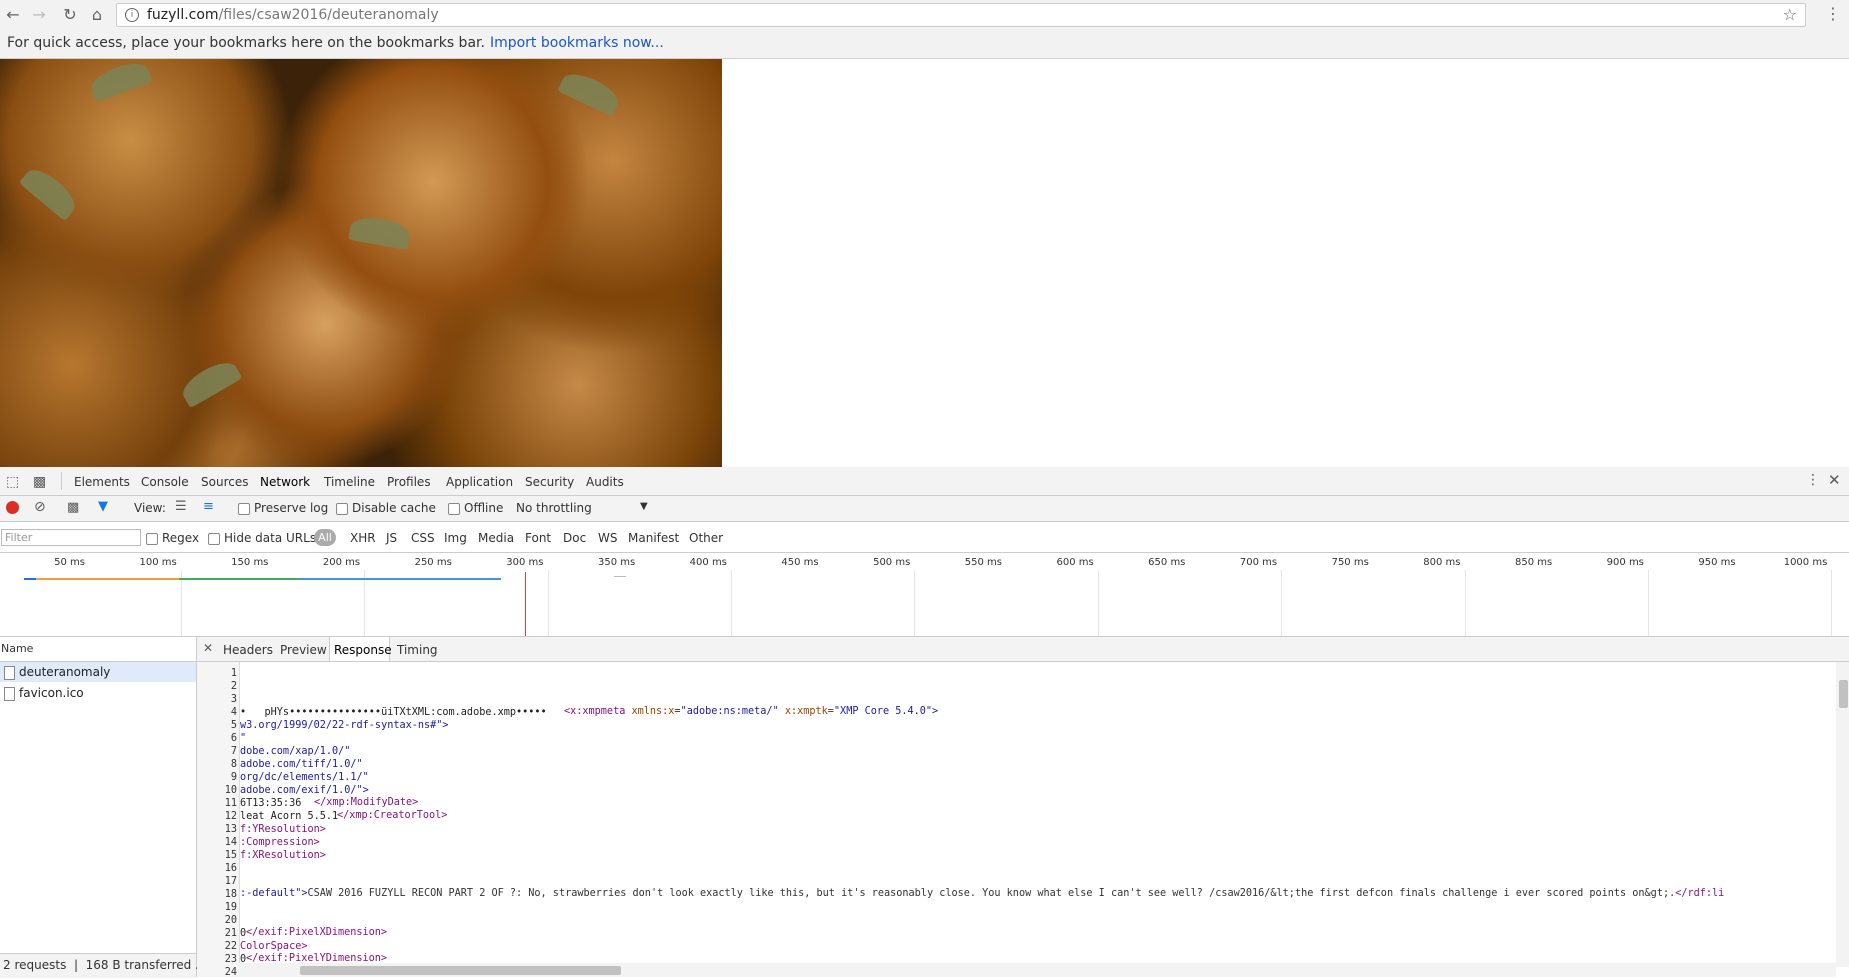 This screenshot has width=1849, height=979. I want to click on line-number: 1, so click(233, 673).